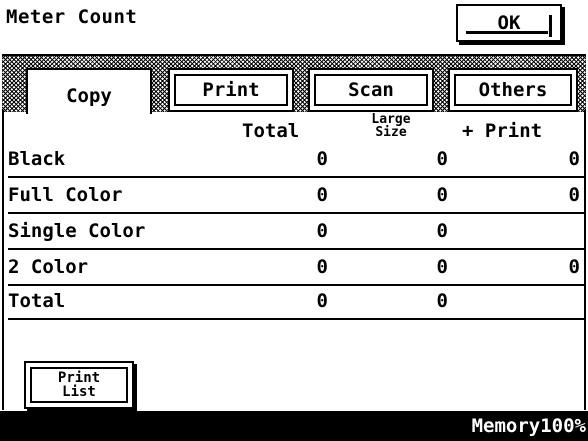 This screenshot has width=588, height=441. What do you see at coordinates (391, 126) in the screenshot?
I see `column-header-large-size: Large Size` at bounding box center [391, 126].